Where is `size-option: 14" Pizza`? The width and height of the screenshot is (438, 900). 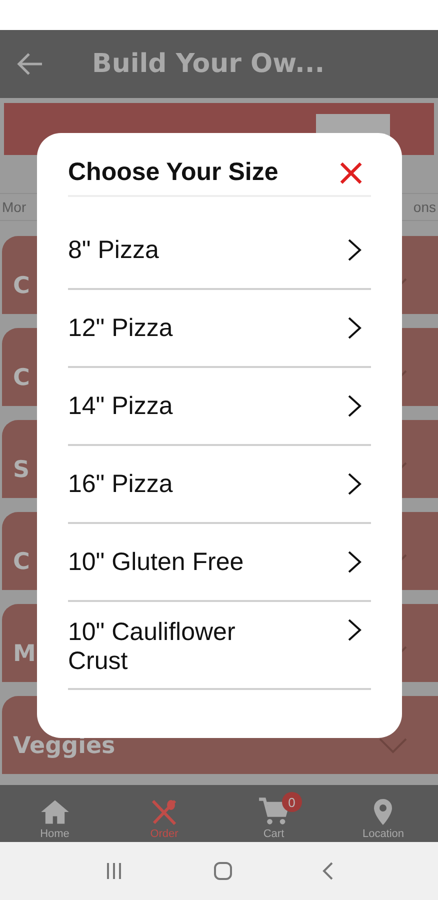
size-option: 14" Pizza is located at coordinates (219, 407).